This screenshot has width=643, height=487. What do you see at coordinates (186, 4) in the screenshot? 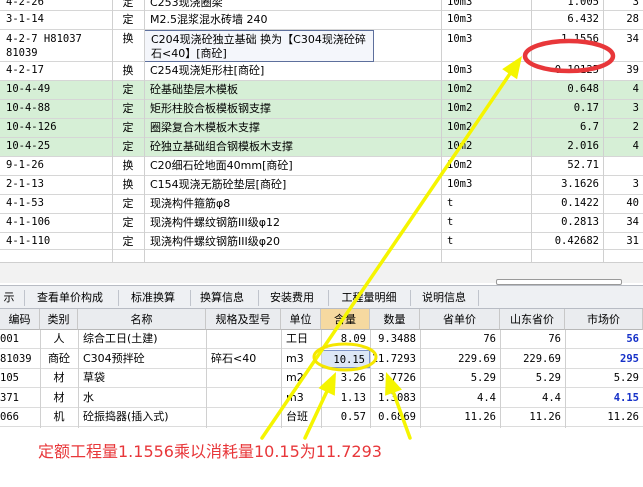
I see `quota-cell-name: C253现浇圈梁` at bounding box center [186, 4].